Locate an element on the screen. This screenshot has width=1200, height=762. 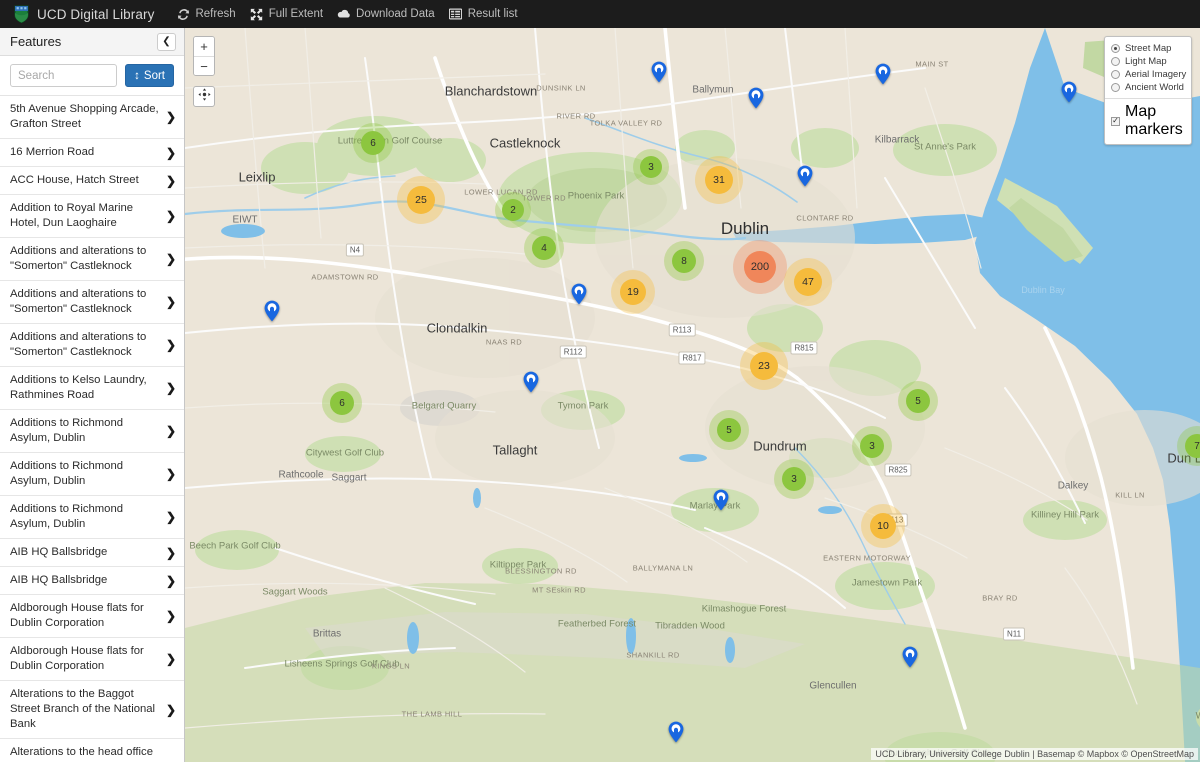
basemap-option-light-map: Light Map is located at coordinates (1148, 61).